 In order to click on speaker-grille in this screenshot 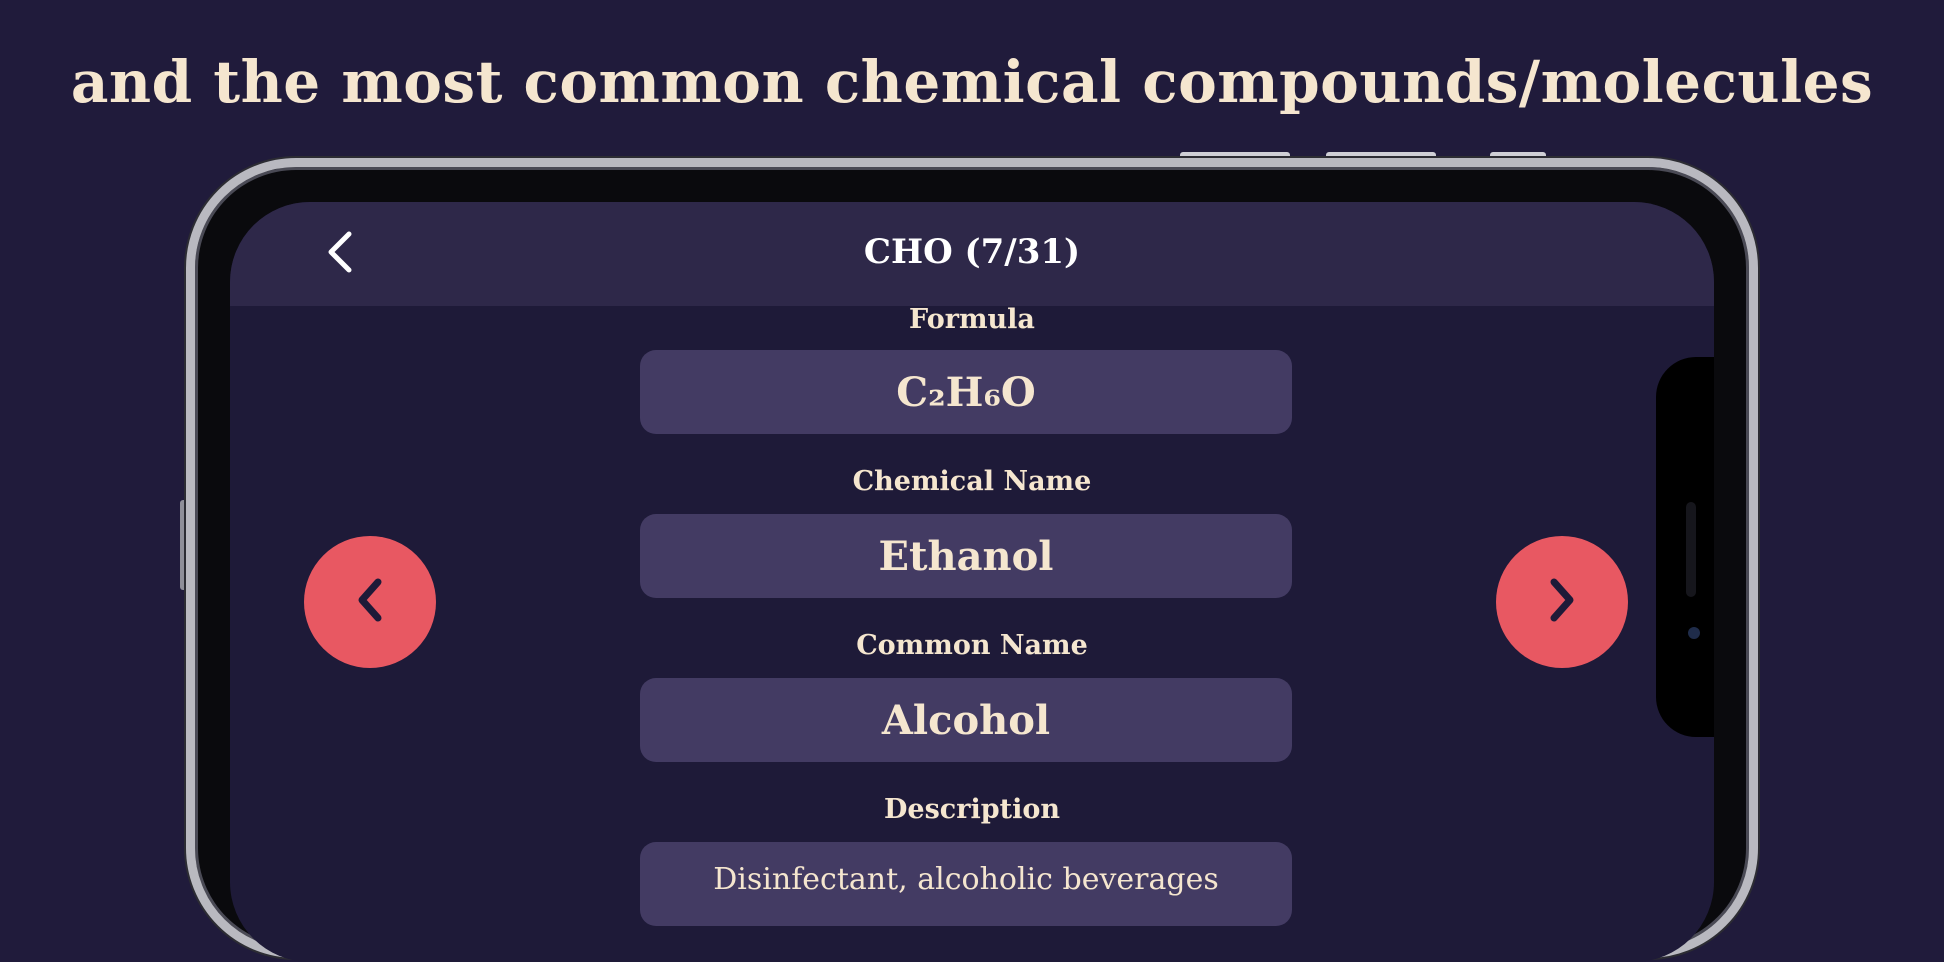, I will do `click(1691, 549)`.